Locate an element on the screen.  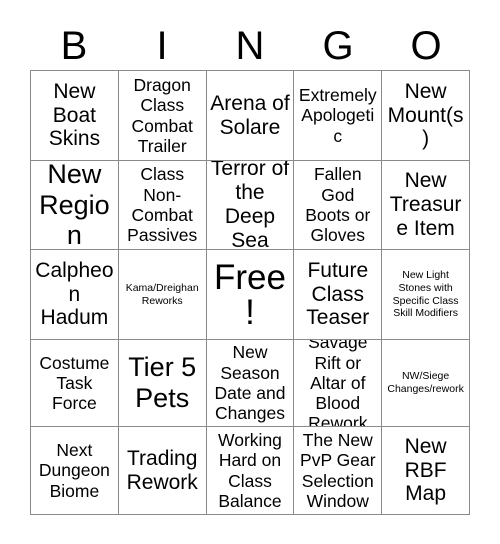
bingo-cell-label: The New PvP Gear Selection Window is located at coordinates (338, 470).